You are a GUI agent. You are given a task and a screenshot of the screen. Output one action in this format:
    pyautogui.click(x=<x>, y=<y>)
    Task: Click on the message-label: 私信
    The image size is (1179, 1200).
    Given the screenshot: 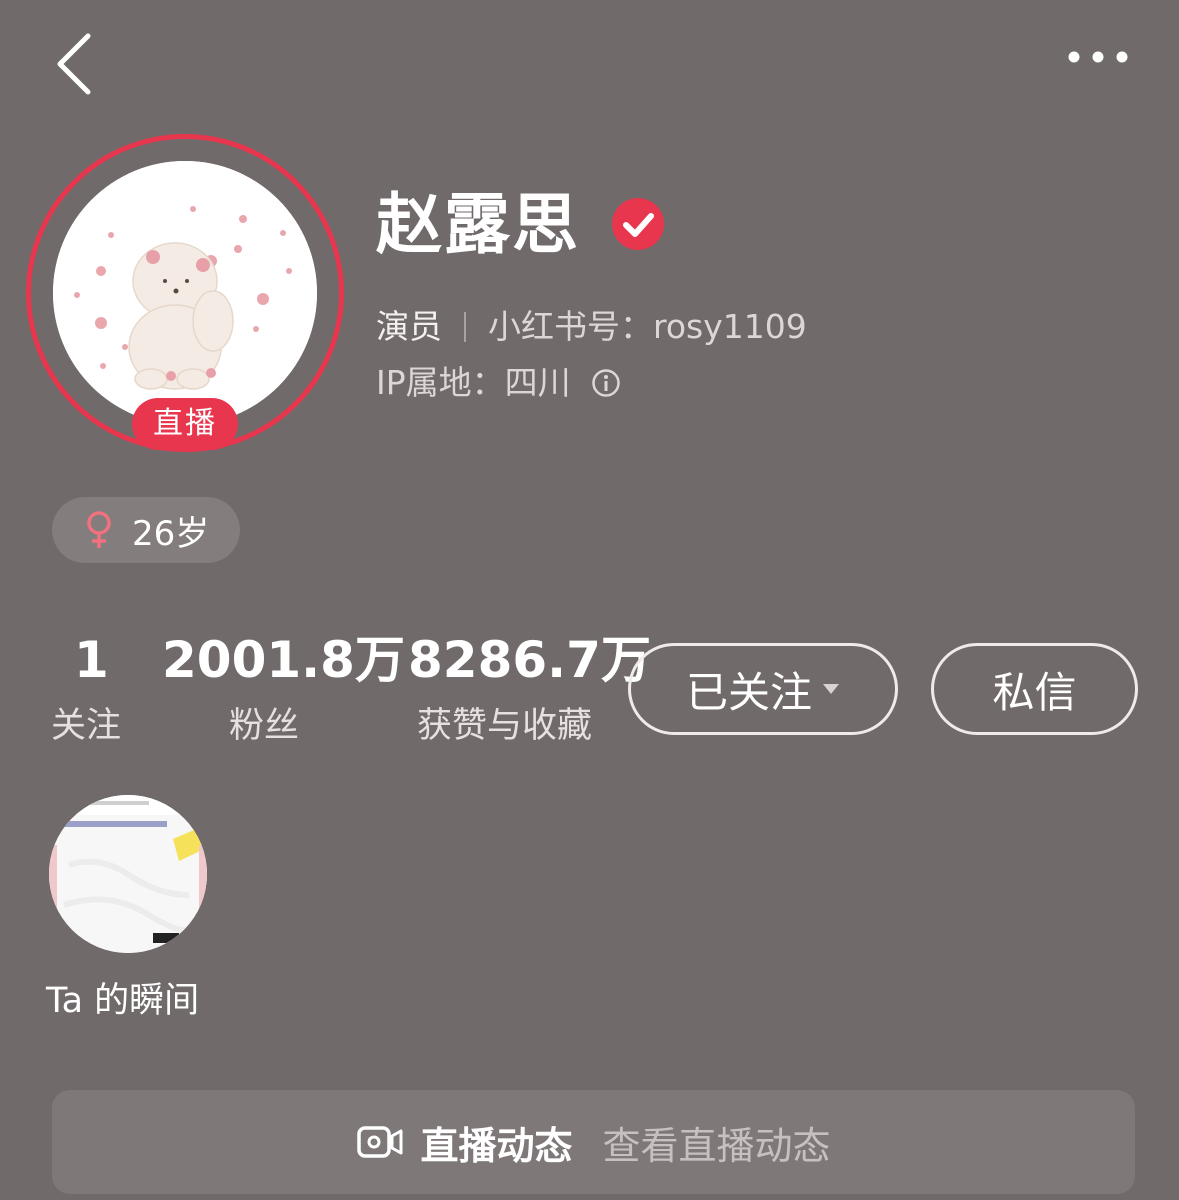 What is the action you would take?
    pyautogui.click(x=1034, y=692)
    